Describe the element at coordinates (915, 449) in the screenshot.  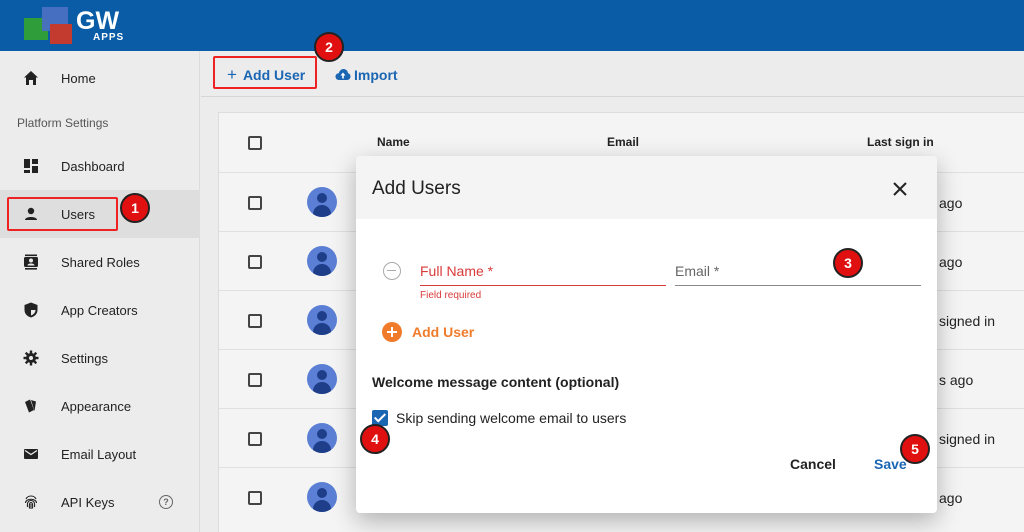
I see `annotation-badge-5: 5` at that location.